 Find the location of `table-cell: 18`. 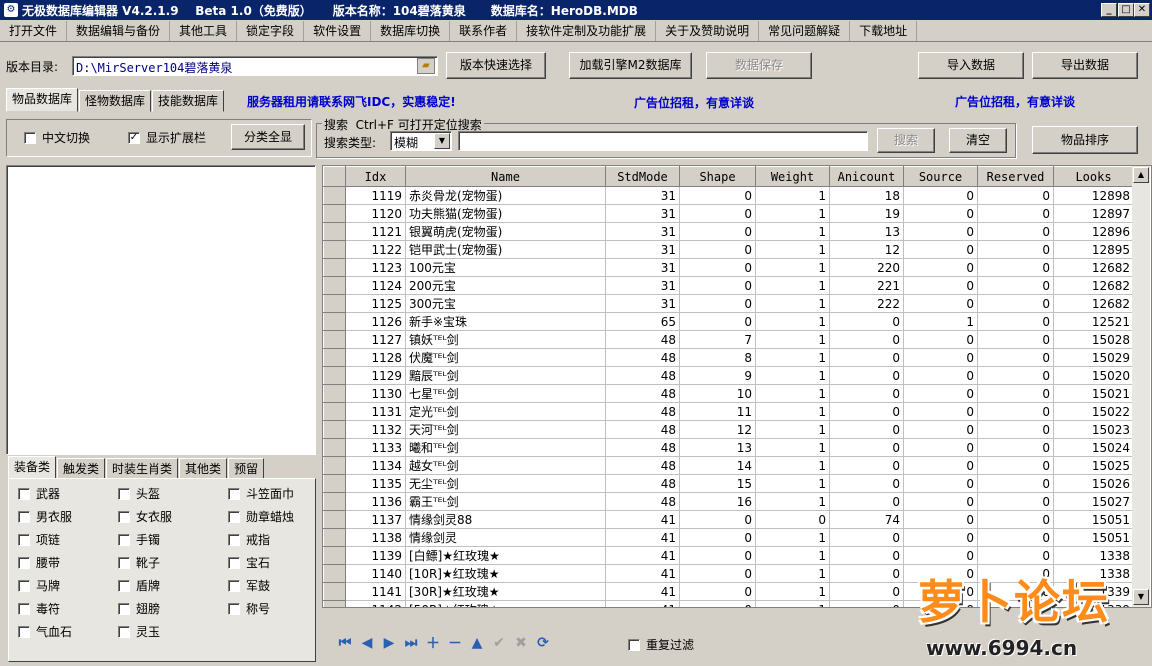

table-cell: 18 is located at coordinates (866, 195).